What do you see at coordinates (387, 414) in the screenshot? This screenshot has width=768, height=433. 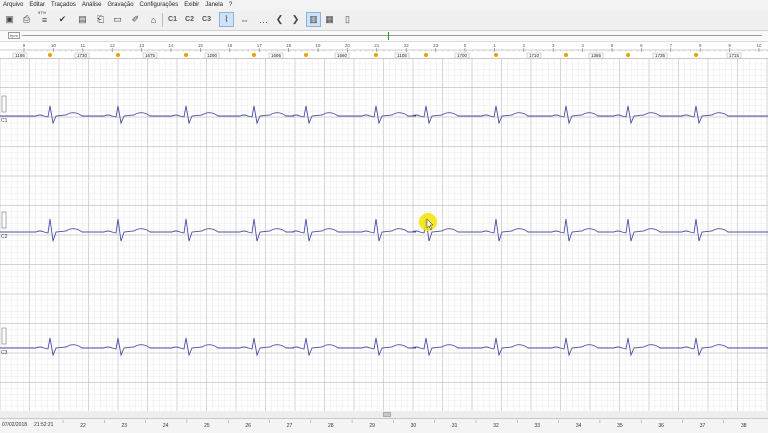 I see `scrollbar-thumb` at bounding box center [387, 414].